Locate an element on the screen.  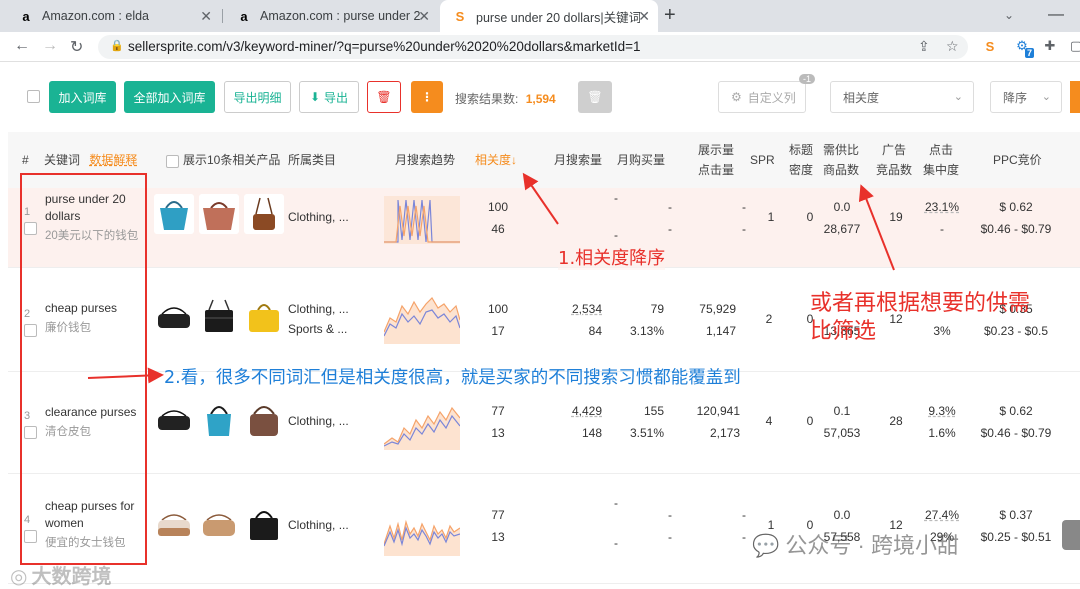
wechat-icon: 💬 is located at coordinates (766, 545).